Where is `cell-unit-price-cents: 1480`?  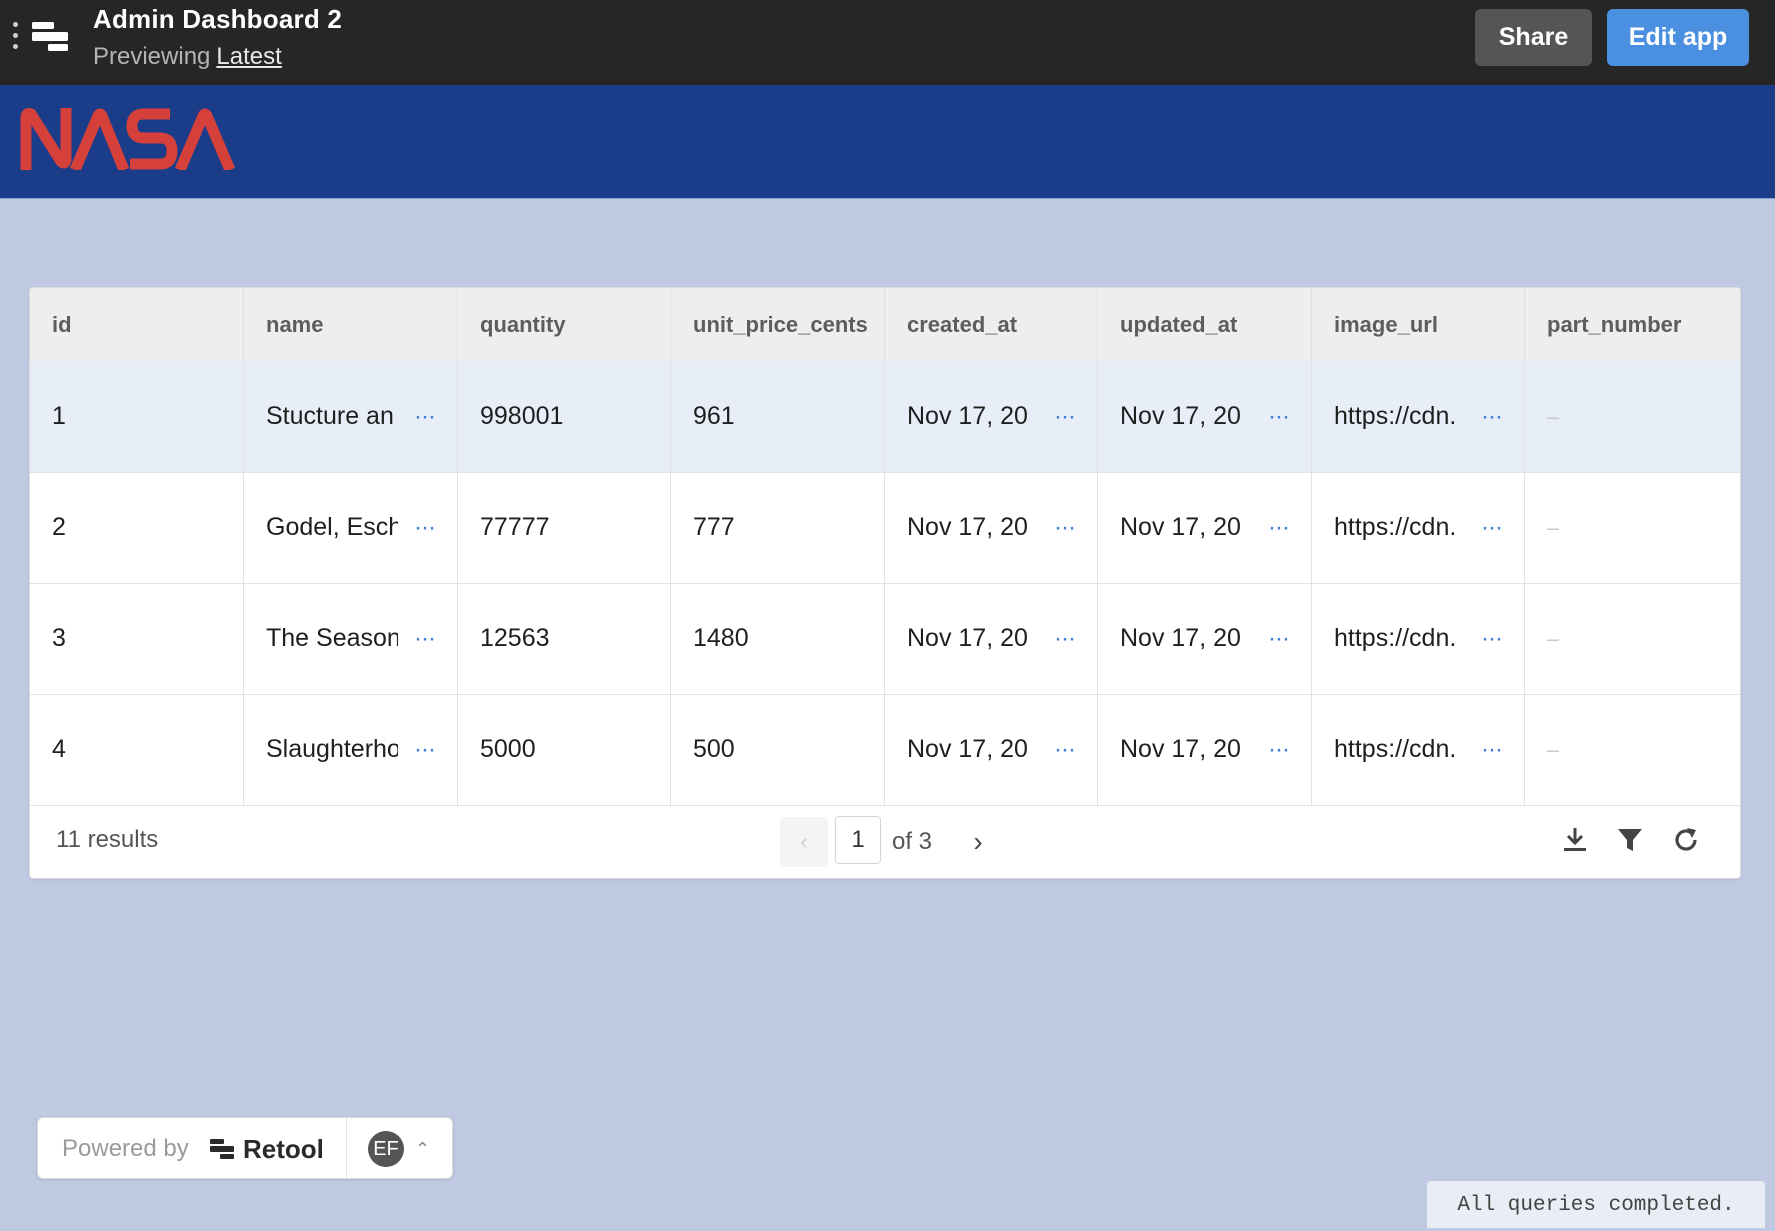 cell-unit-price-cents: 1480 is located at coordinates (778, 638).